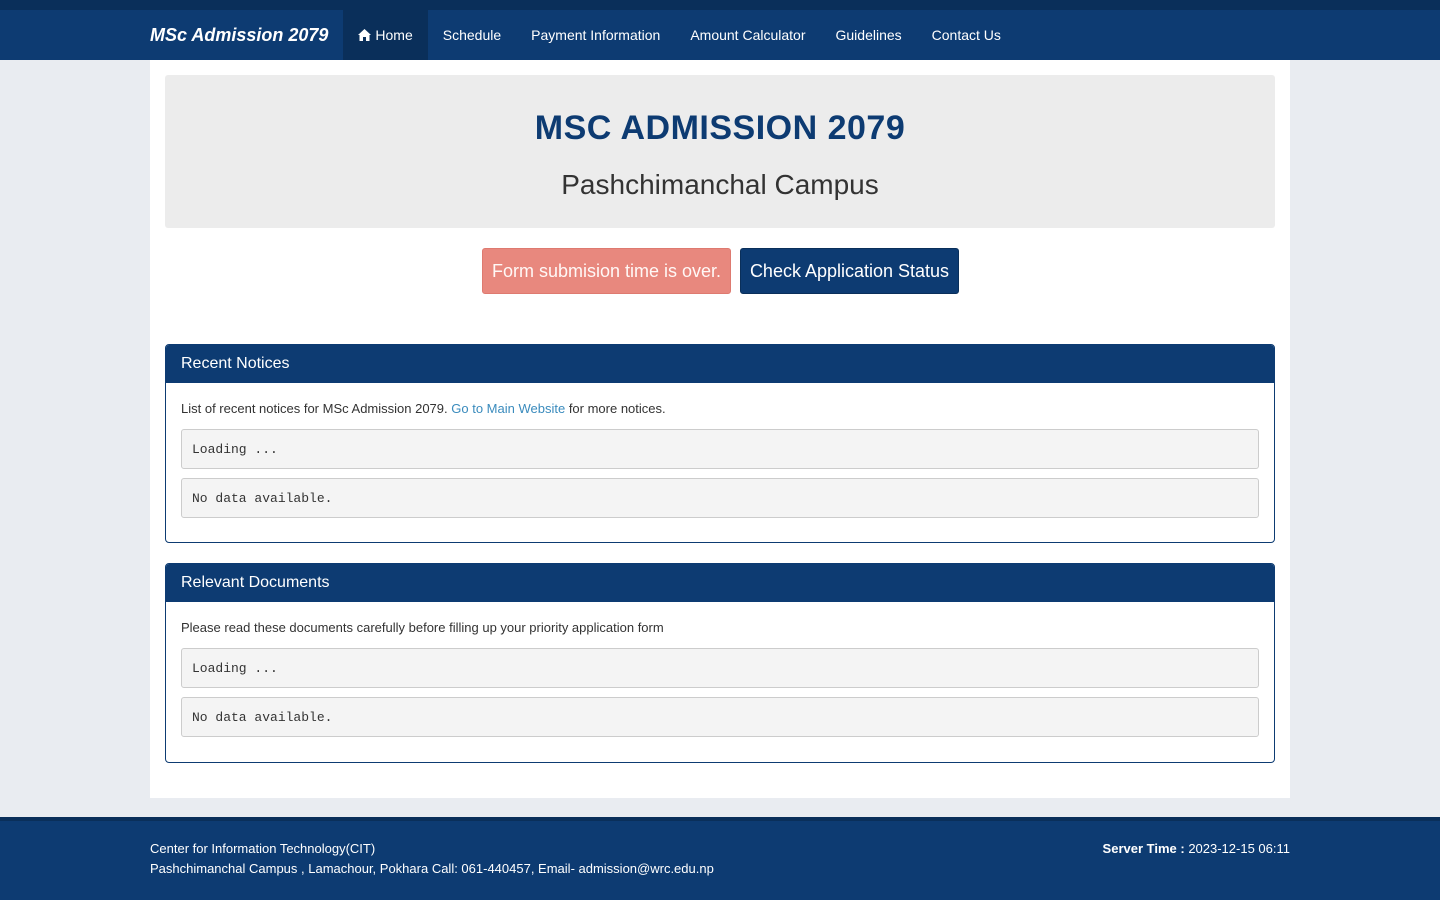 This screenshot has width=1440, height=900. I want to click on server-time-value: 2023-12-15 06:11, so click(1239, 848).